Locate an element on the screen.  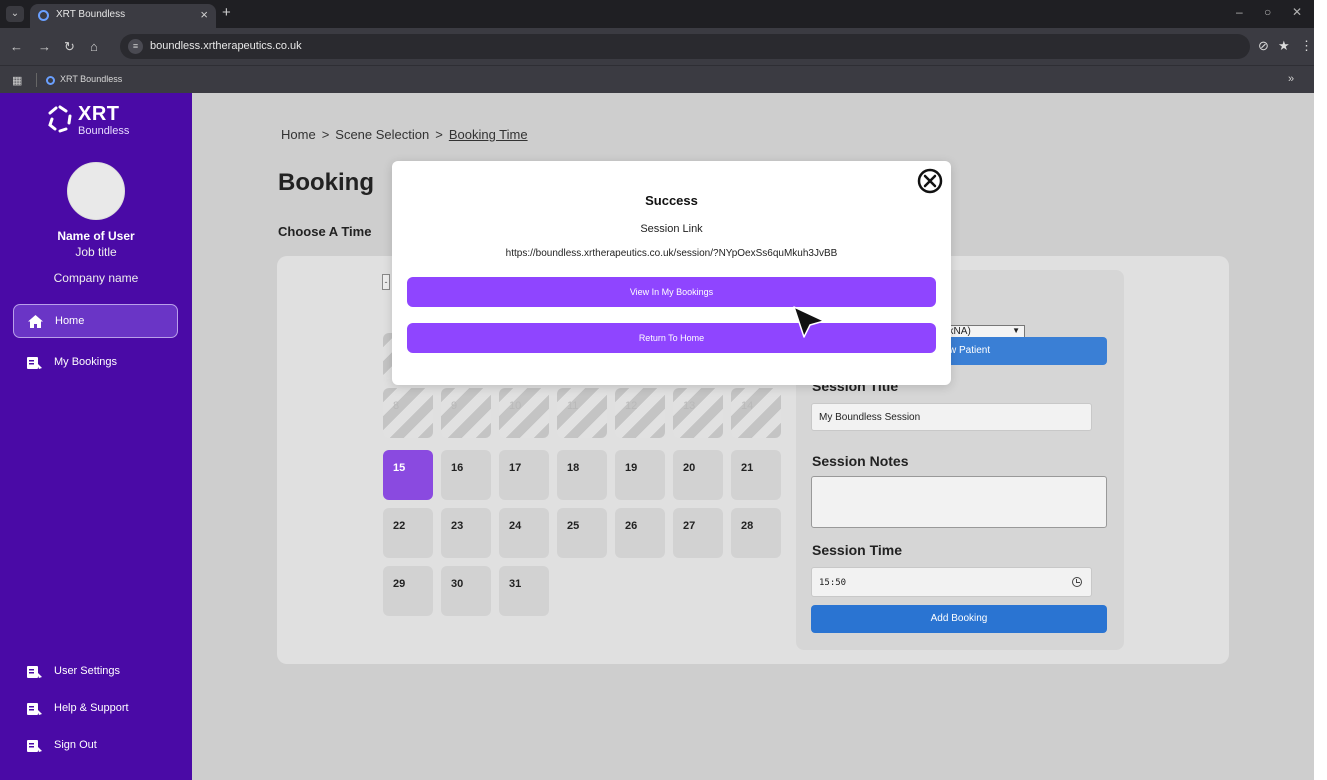
calendar-day: 18 is located at coordinates (582, 475).